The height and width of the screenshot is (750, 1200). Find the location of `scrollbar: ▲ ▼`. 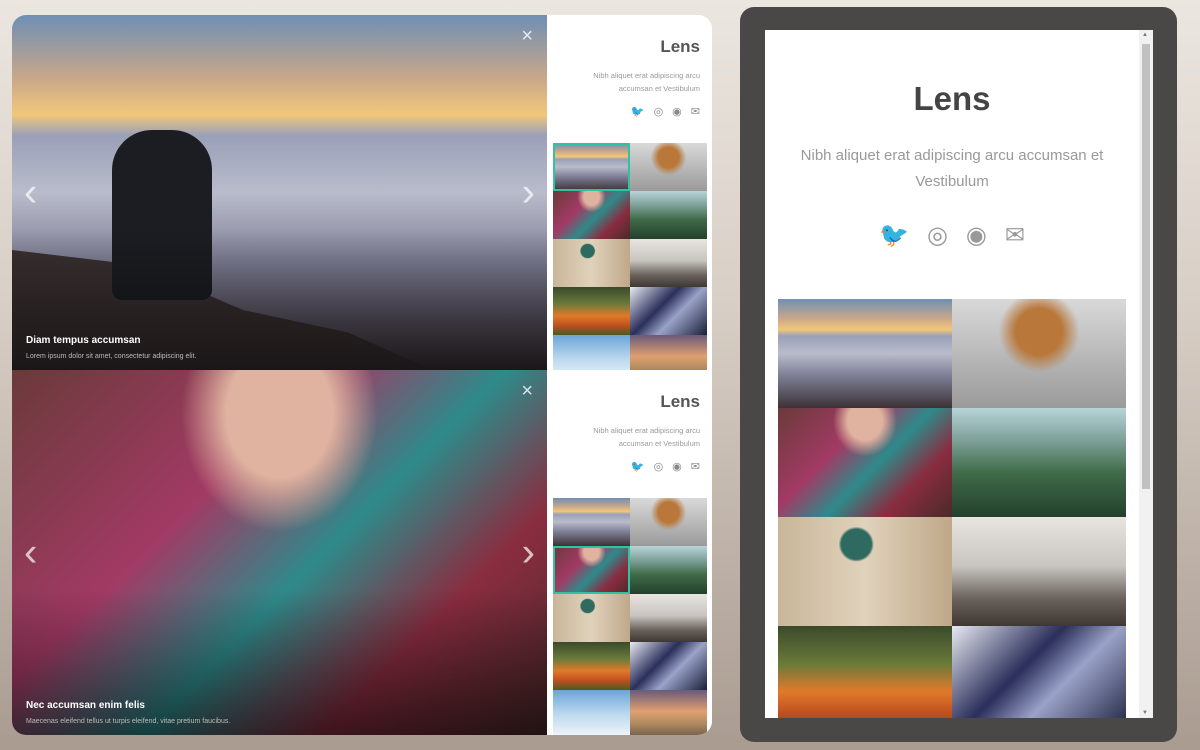

scrollbar: ▲ ▼ is located at coordinates (1146, 374).